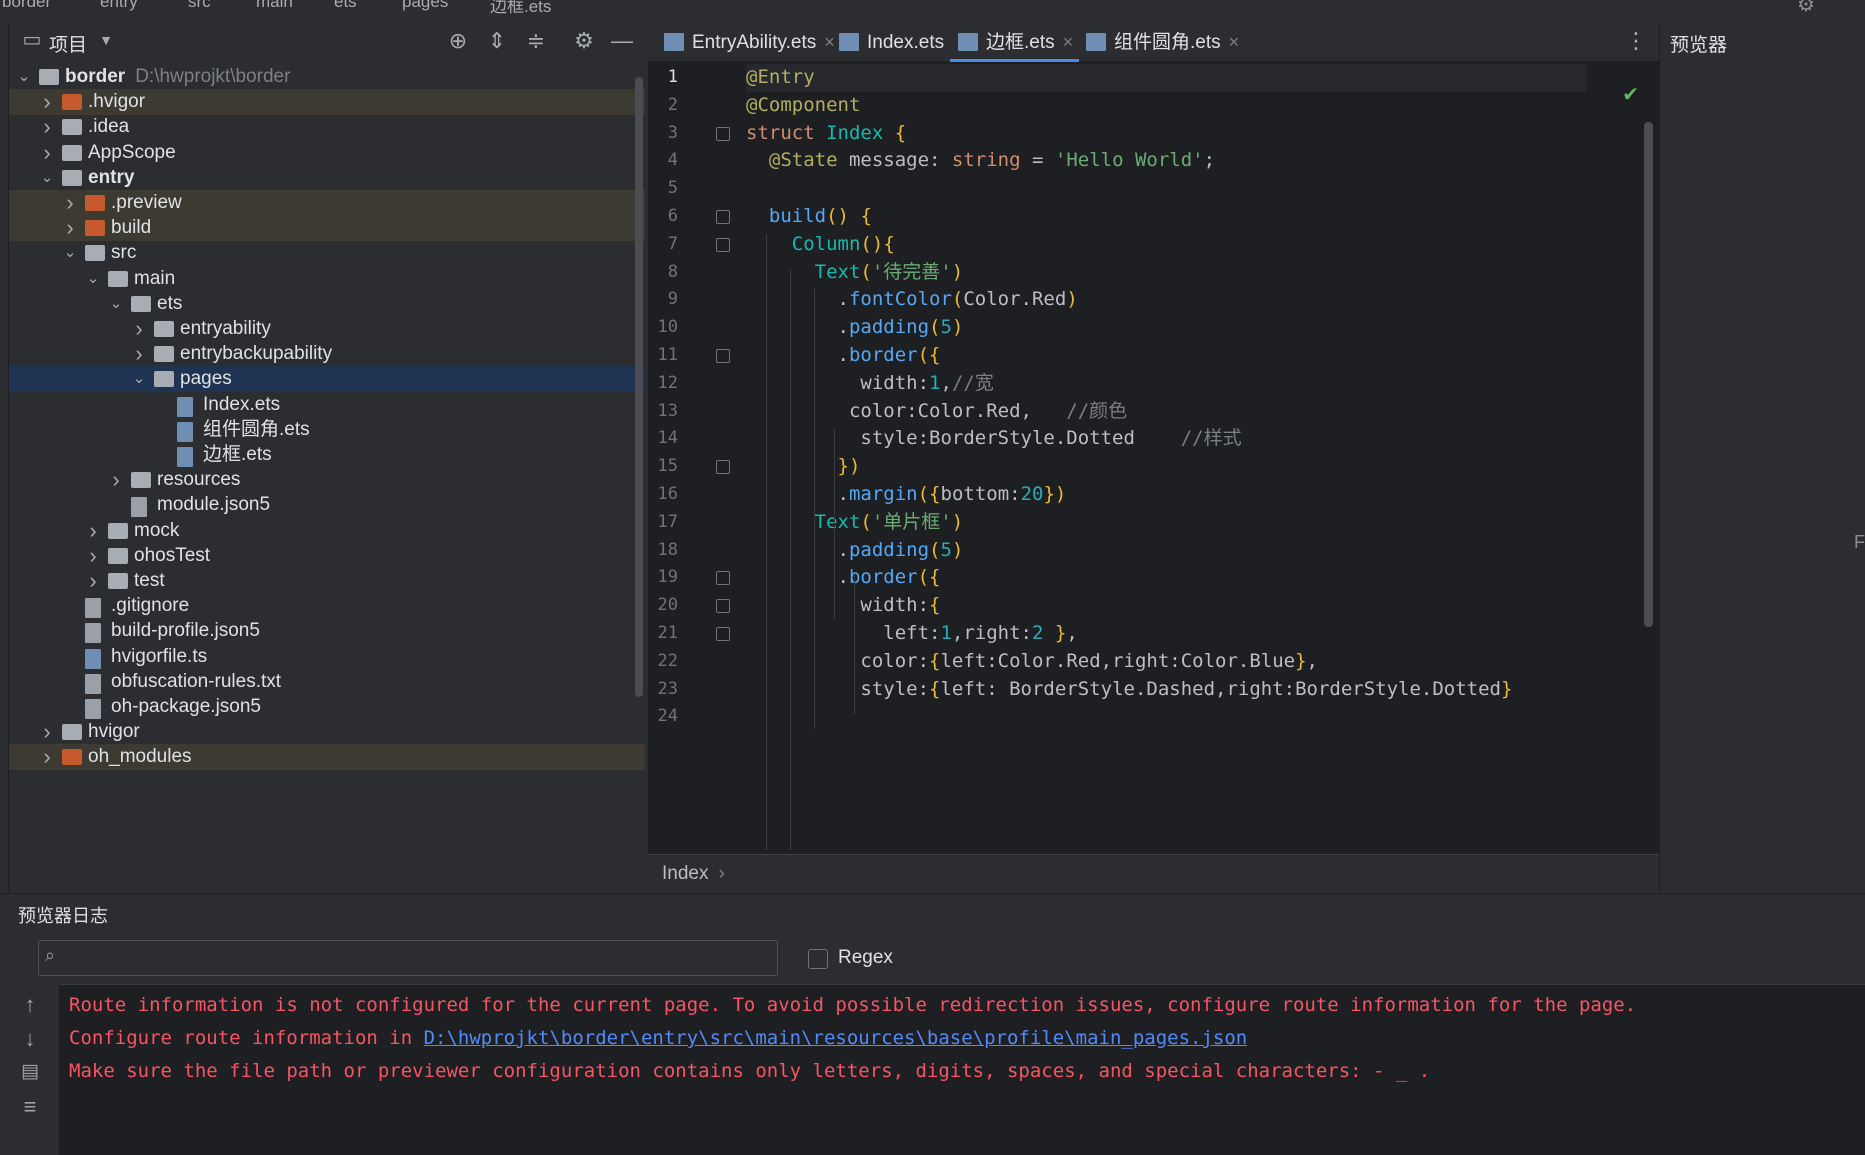 The width and height of the screenshot is (1865, 1155). What do you see at coordinates (327, 405) in the screenshot?
I see `tree-item: Index.ets` at bounding box center [327, 405].